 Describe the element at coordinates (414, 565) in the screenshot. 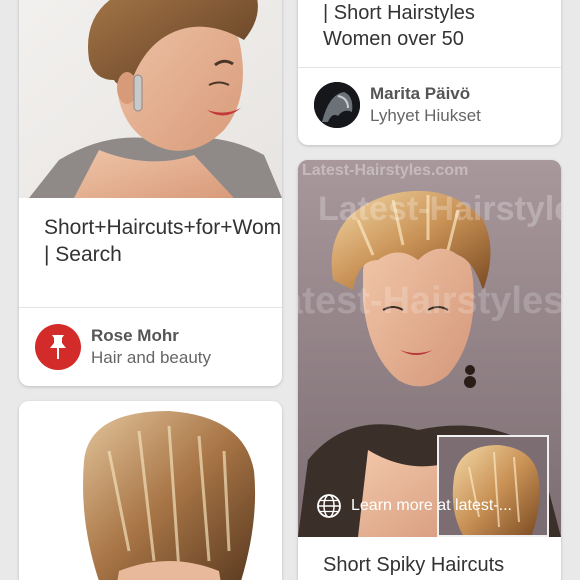

I see `pin-title: Short Spiky Haircuts` at that location.